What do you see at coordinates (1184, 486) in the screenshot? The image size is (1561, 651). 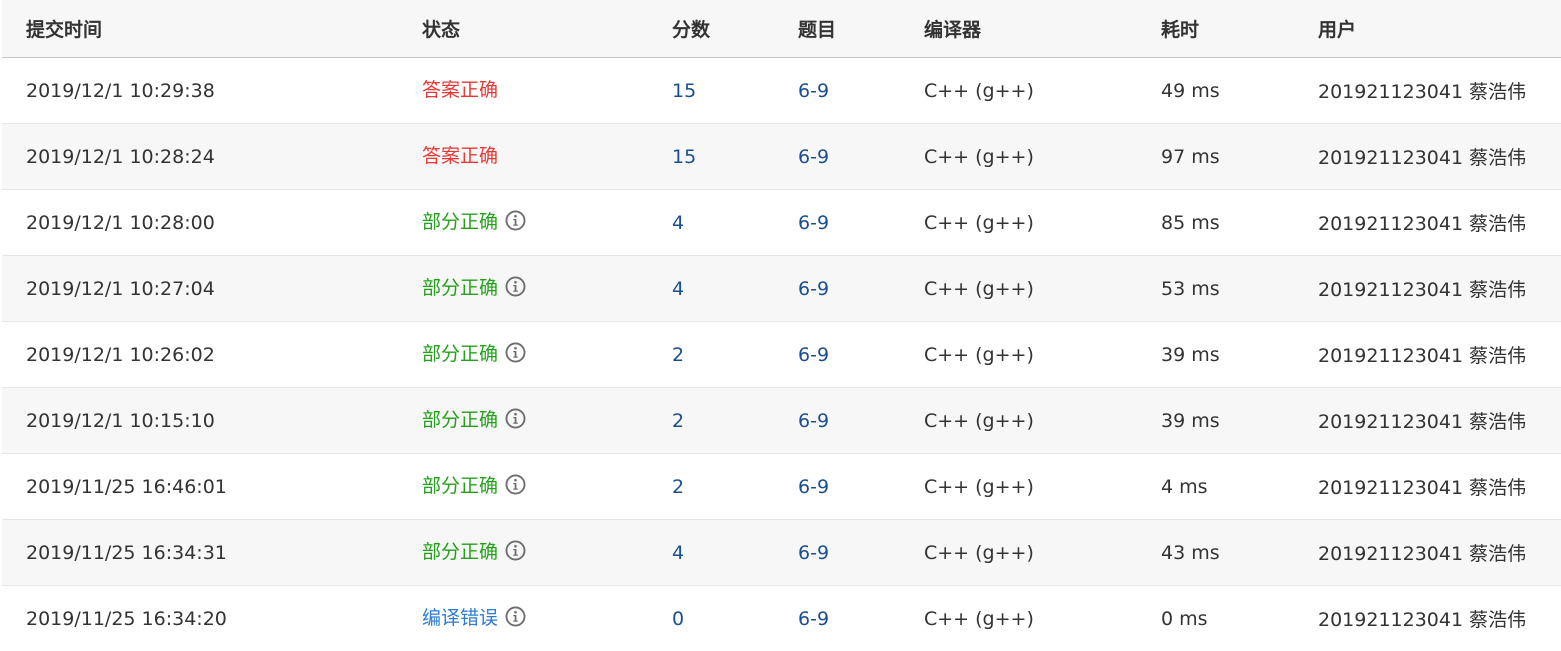 I see `time-cost: 4 ms` at bounding box center [1184, 486].